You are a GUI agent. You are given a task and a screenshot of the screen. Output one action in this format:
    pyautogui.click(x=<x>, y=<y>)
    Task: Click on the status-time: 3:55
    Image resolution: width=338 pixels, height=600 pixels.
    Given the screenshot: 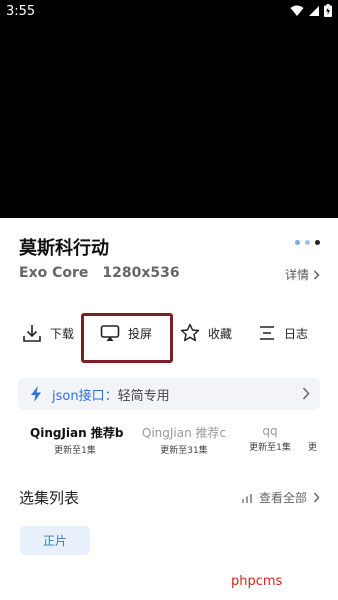 What is the action you would take?
    pyautogui.click(x=21, y=11)
    